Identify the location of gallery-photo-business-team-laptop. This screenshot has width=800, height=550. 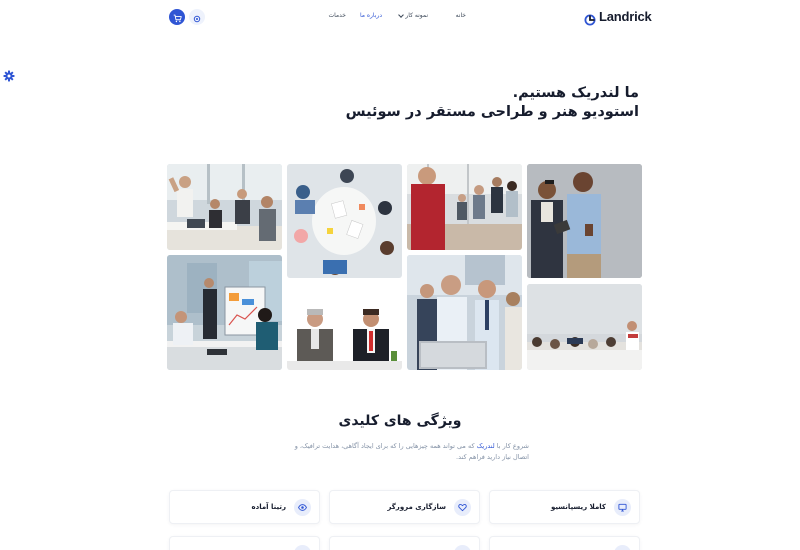
(464, 312).